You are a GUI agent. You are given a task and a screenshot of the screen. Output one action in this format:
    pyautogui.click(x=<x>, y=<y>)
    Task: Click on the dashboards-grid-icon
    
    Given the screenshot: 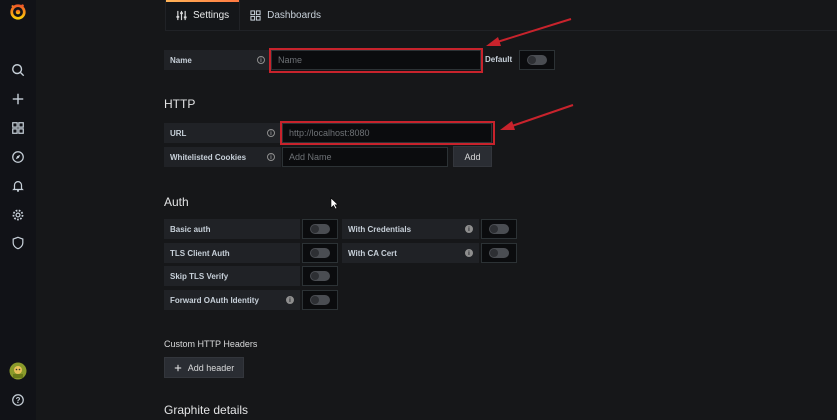 What is the action you would take?
    pyautogui.click(x=18, y=128)
    